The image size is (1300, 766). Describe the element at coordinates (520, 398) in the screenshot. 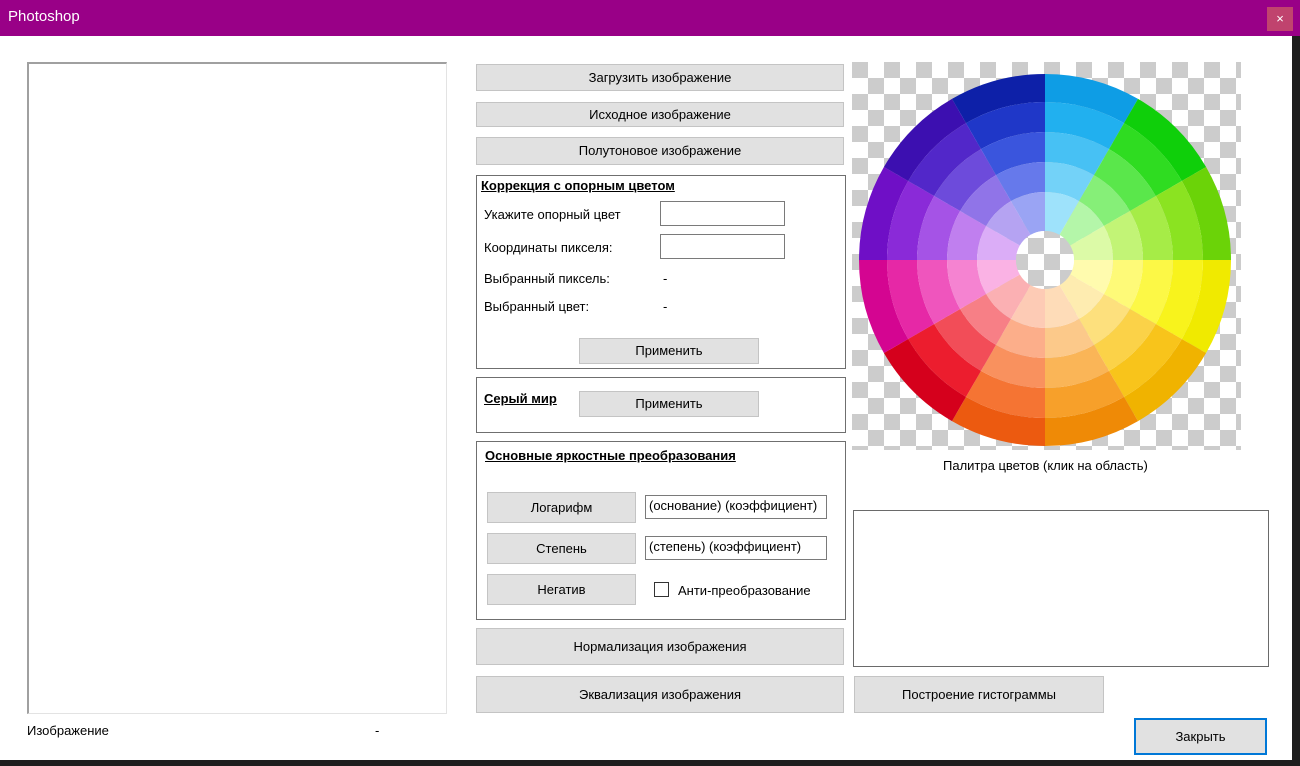

I see `gray-world-title: Серый мир` at that location.